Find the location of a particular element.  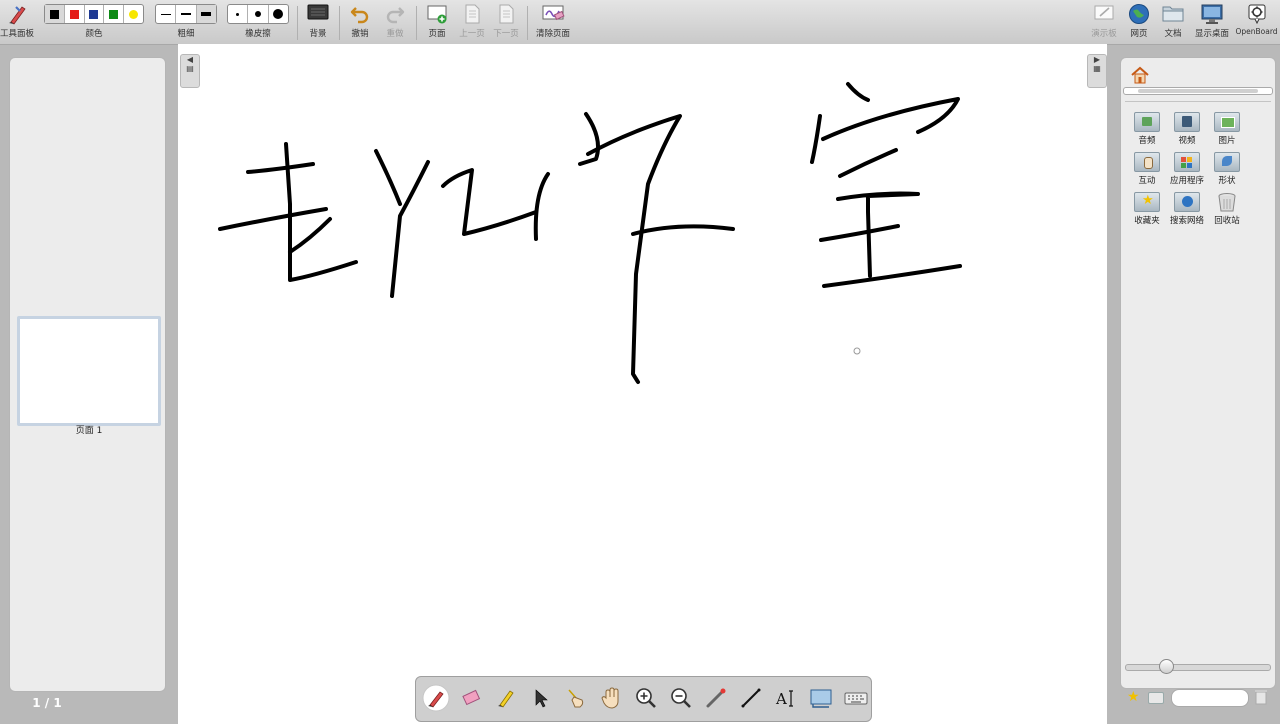

previous-page-button: 上一页 is located at coordinates (472, 22).